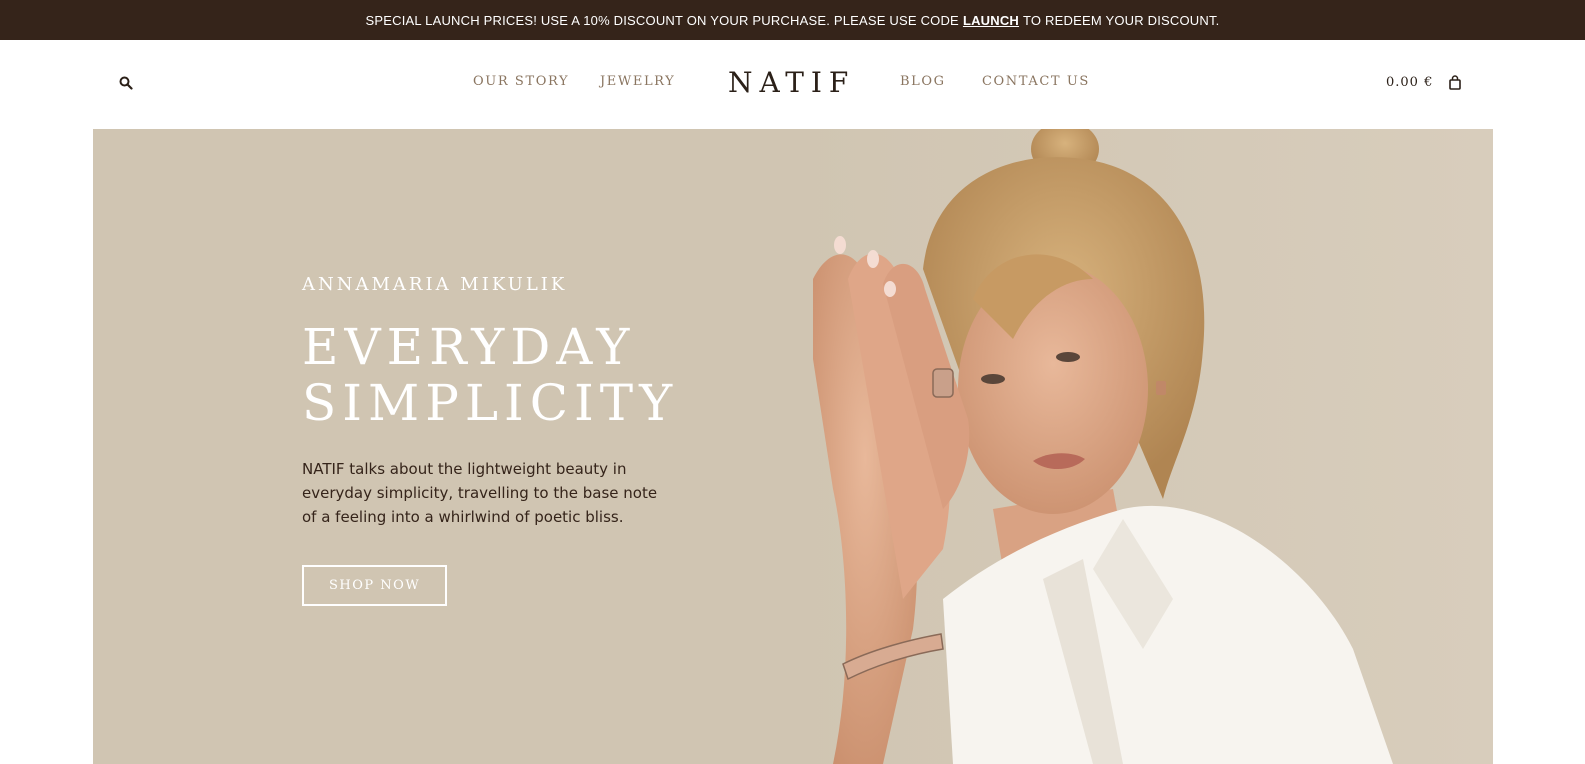 The image size is (1585, 764). Describe the element at coordinates (127, 84) in the screenshot. I see `search-icon` at that location.